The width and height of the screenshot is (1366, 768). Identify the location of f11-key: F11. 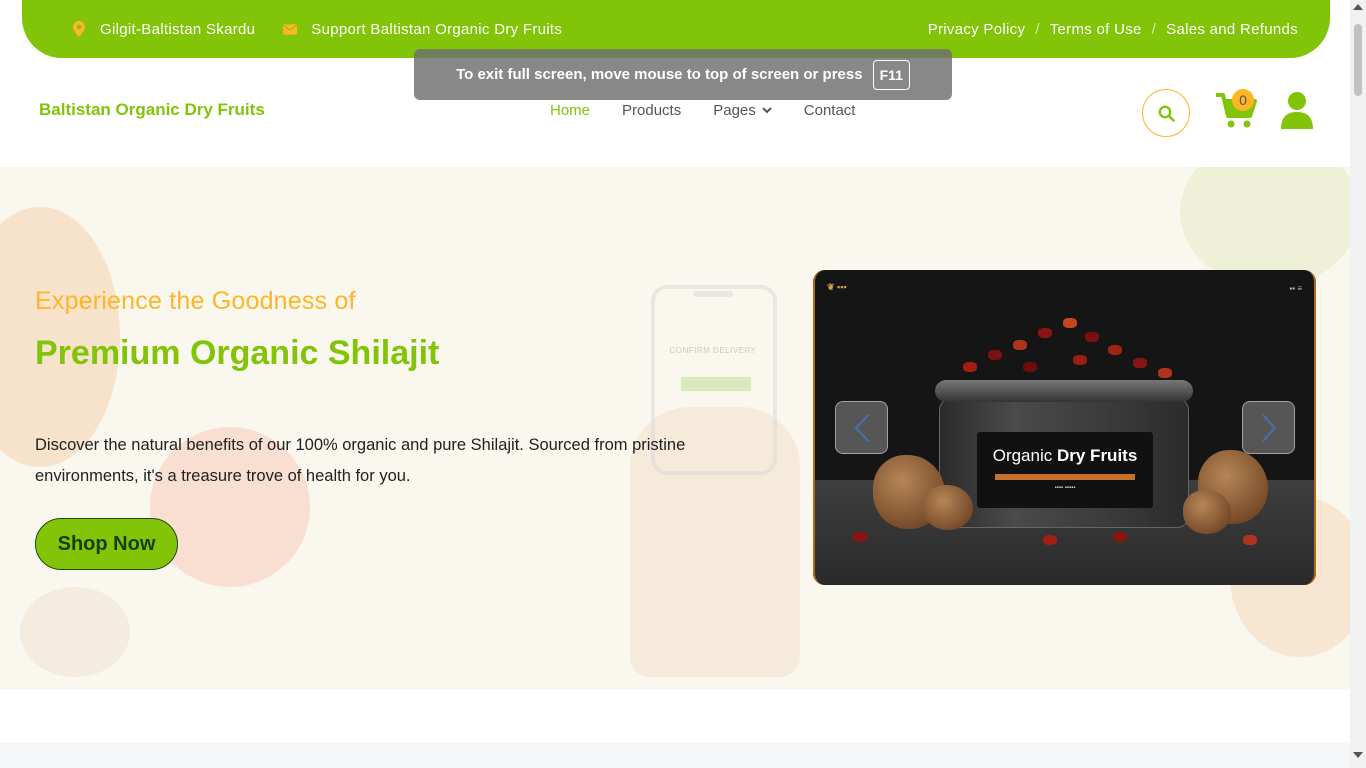
(891, 74).